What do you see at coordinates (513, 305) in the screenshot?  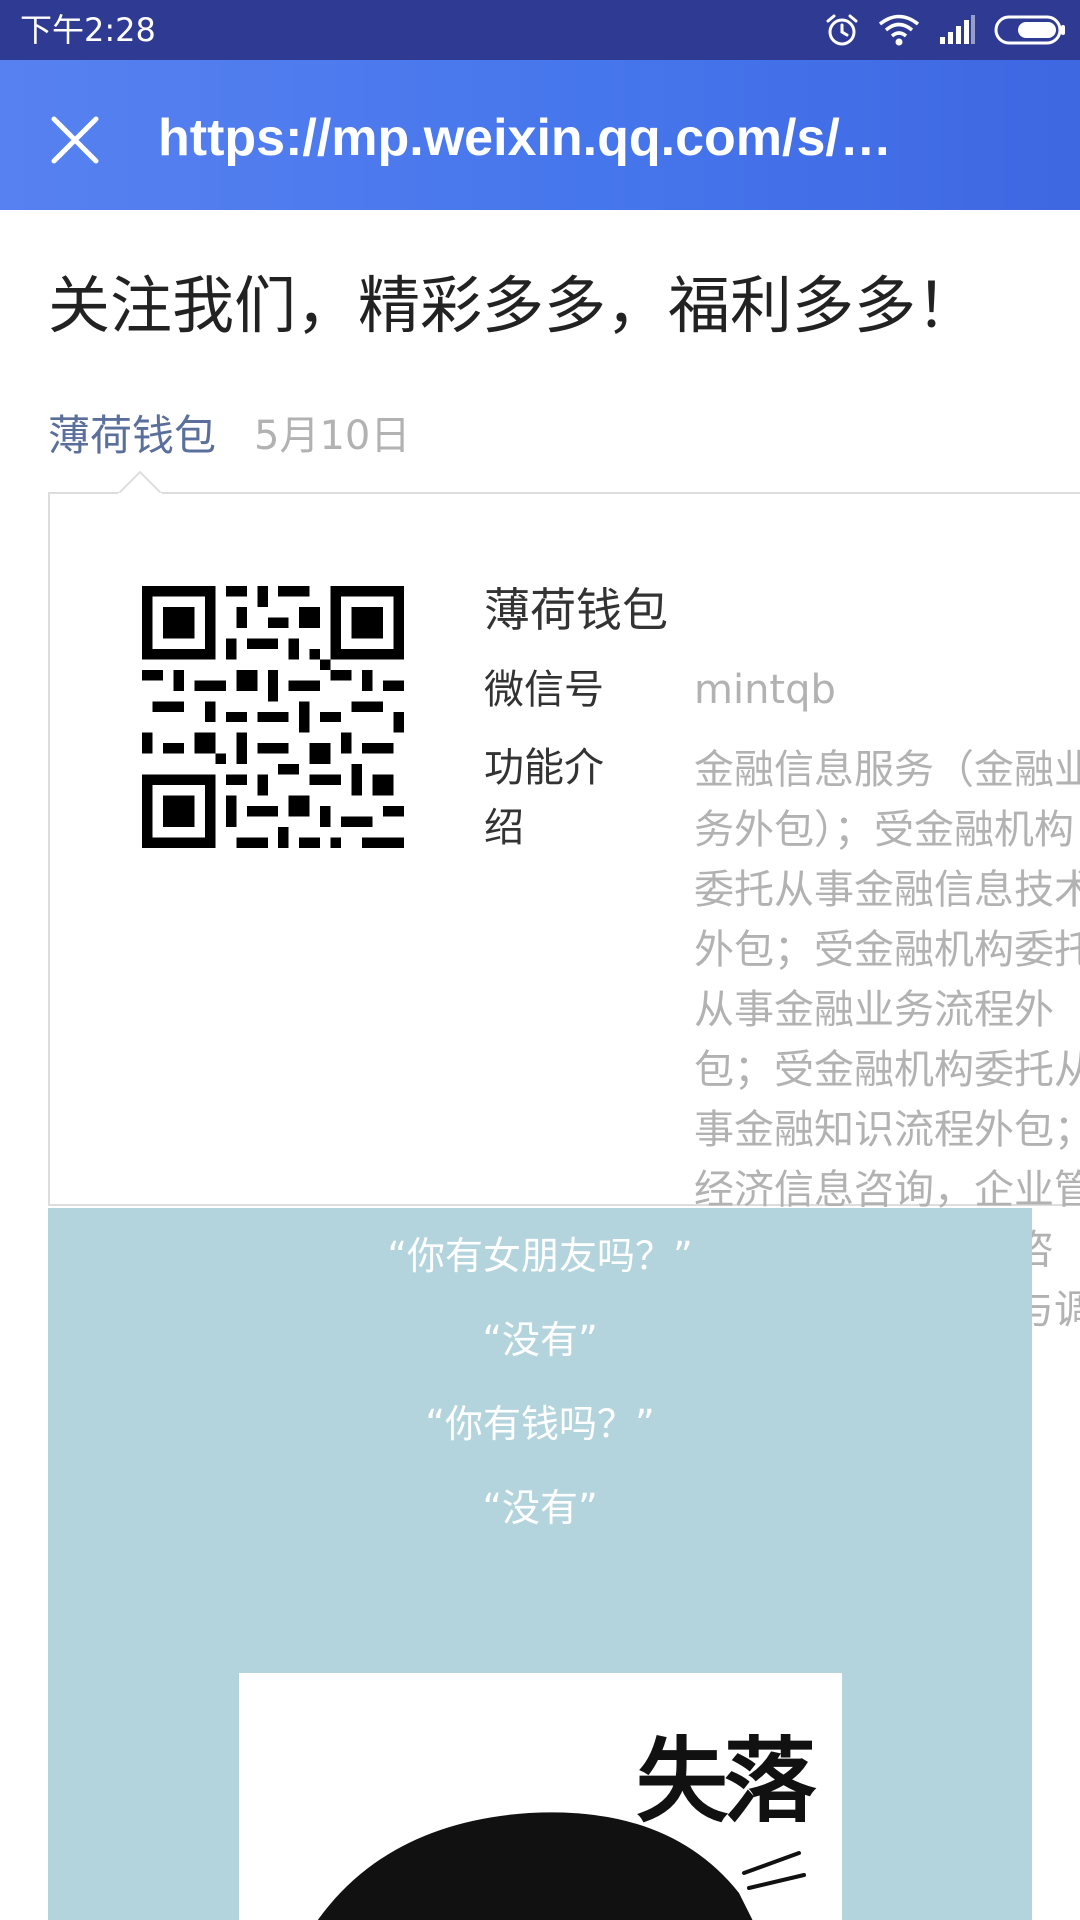 I see `article-title: 关注我们，精彩多多，福利多多！` at bounding box center [513, 305].